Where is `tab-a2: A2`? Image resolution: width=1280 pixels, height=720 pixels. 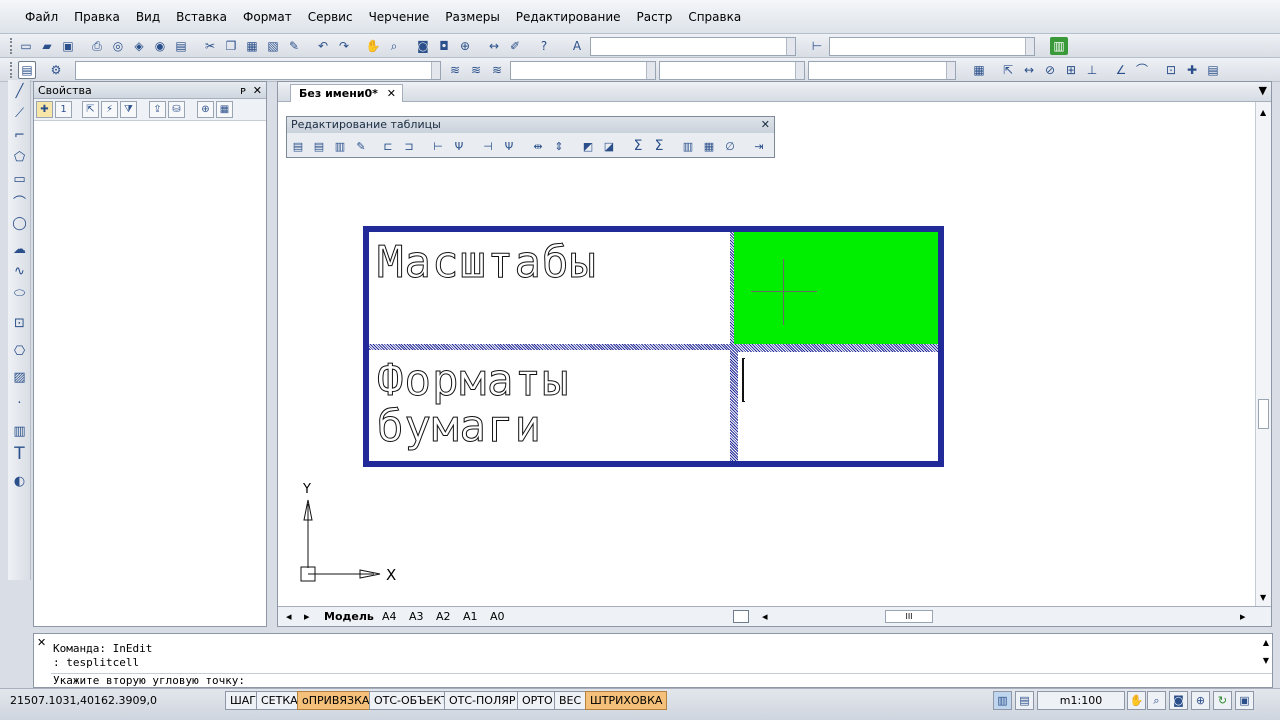
tab-a2: A2 is located at coordinates (443, 617).